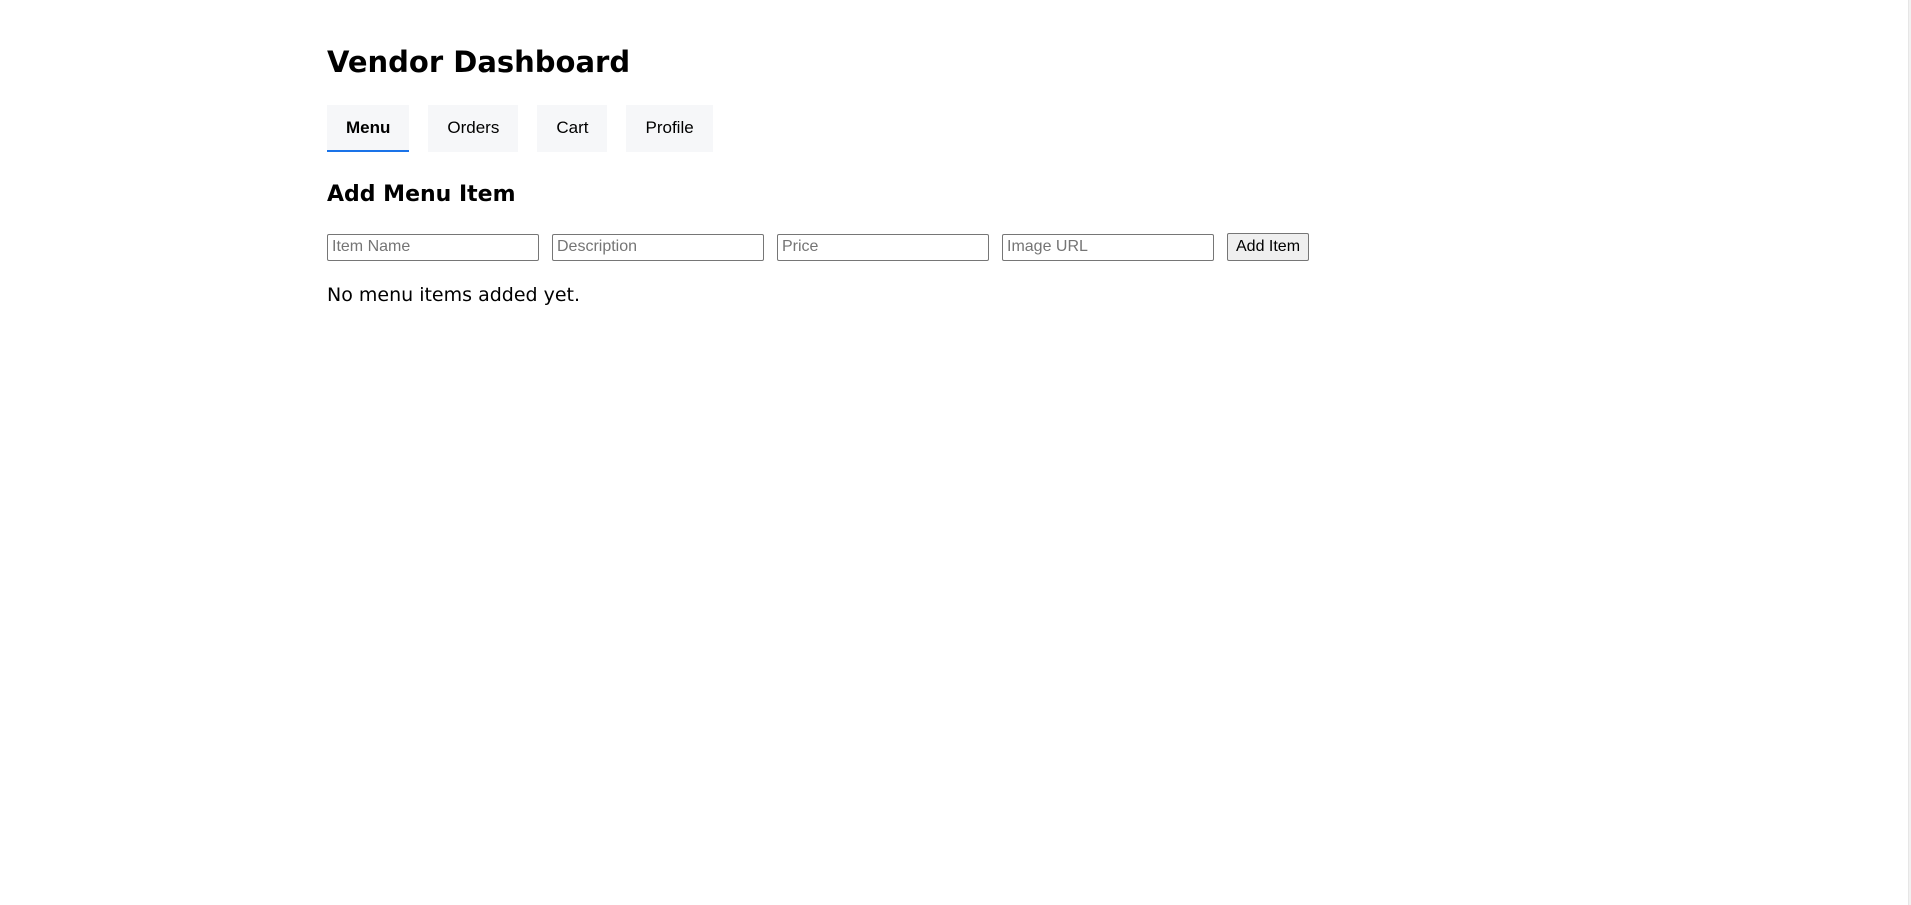 The width and height of the screenshot is (1911, 905). What do you see at coordinates (454, 295) in the screenshot?
I see `empty-menu-message: No menu items added yet.` at bounding box center [454, 295].